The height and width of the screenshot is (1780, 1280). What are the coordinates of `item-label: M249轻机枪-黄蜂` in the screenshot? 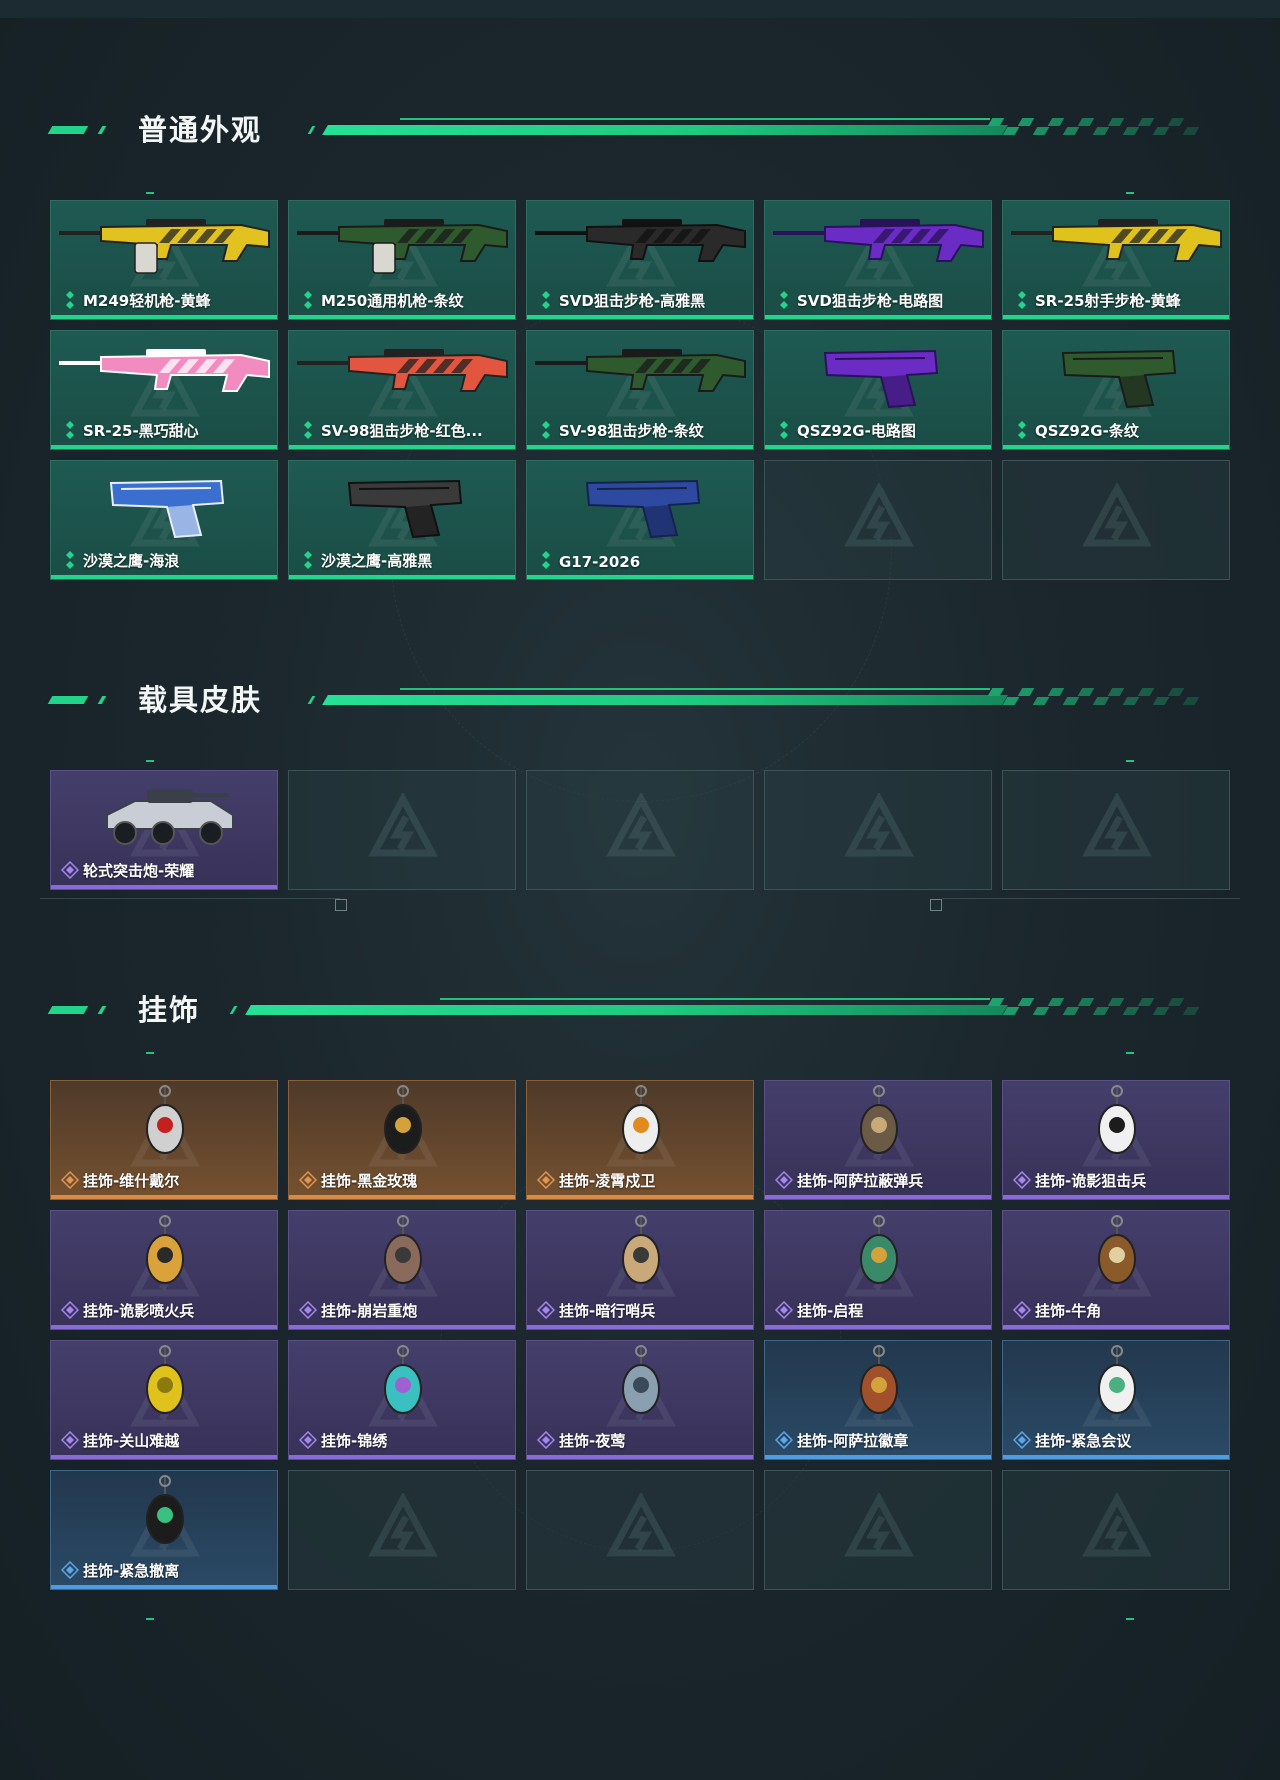 It's located at (147, 301).